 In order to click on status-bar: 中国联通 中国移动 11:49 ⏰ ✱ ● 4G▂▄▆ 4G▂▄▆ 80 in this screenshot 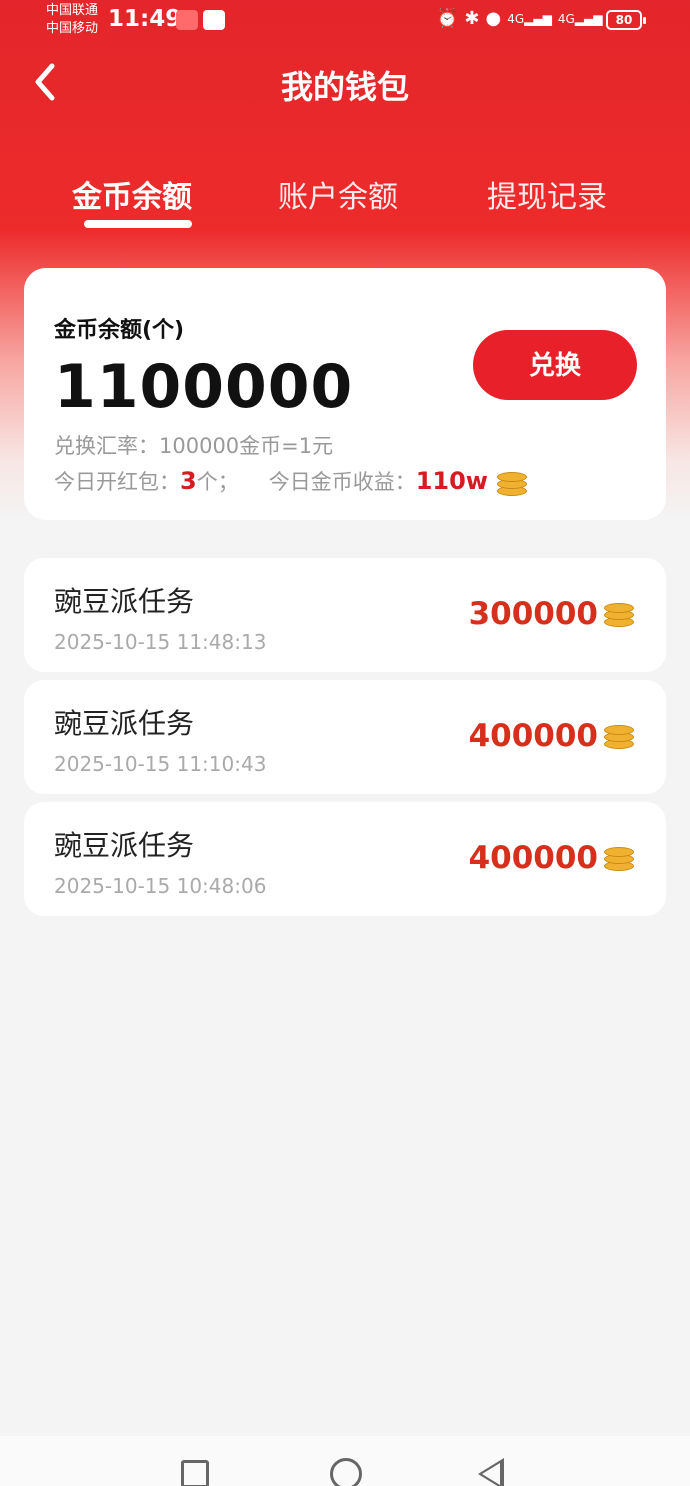, I will do `click(345, 22)`.